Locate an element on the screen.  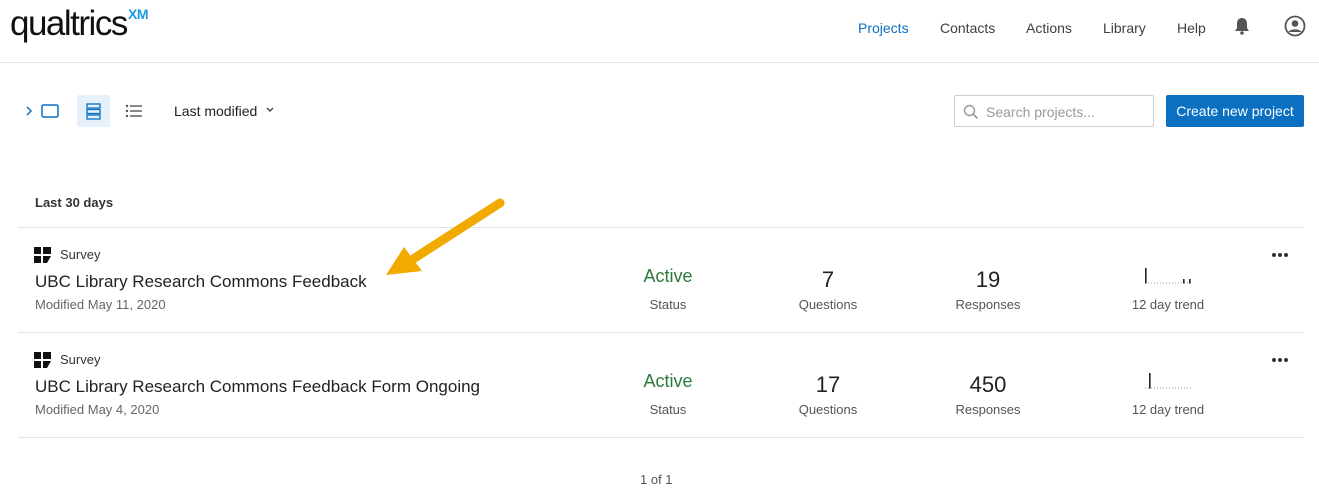
questions-count: 17 is located at coordinates (828, 384).